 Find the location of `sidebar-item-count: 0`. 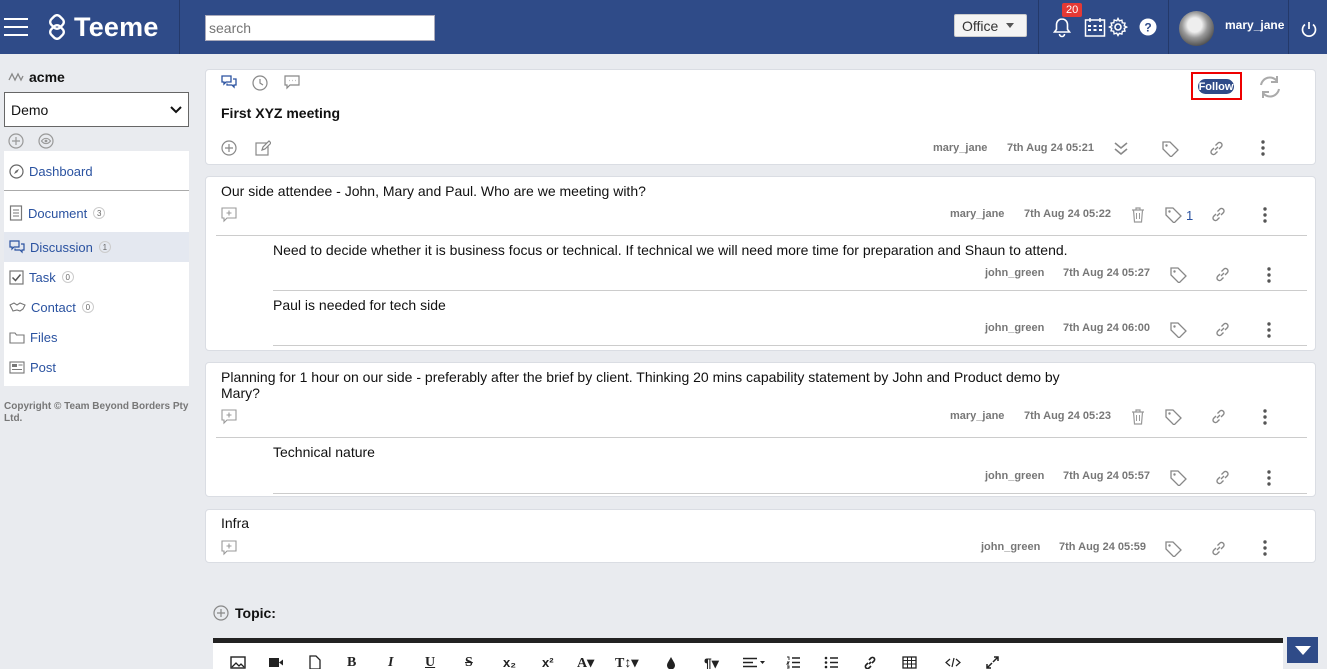

sidebar-item-count: 0 is located at coordinates (67, 277).